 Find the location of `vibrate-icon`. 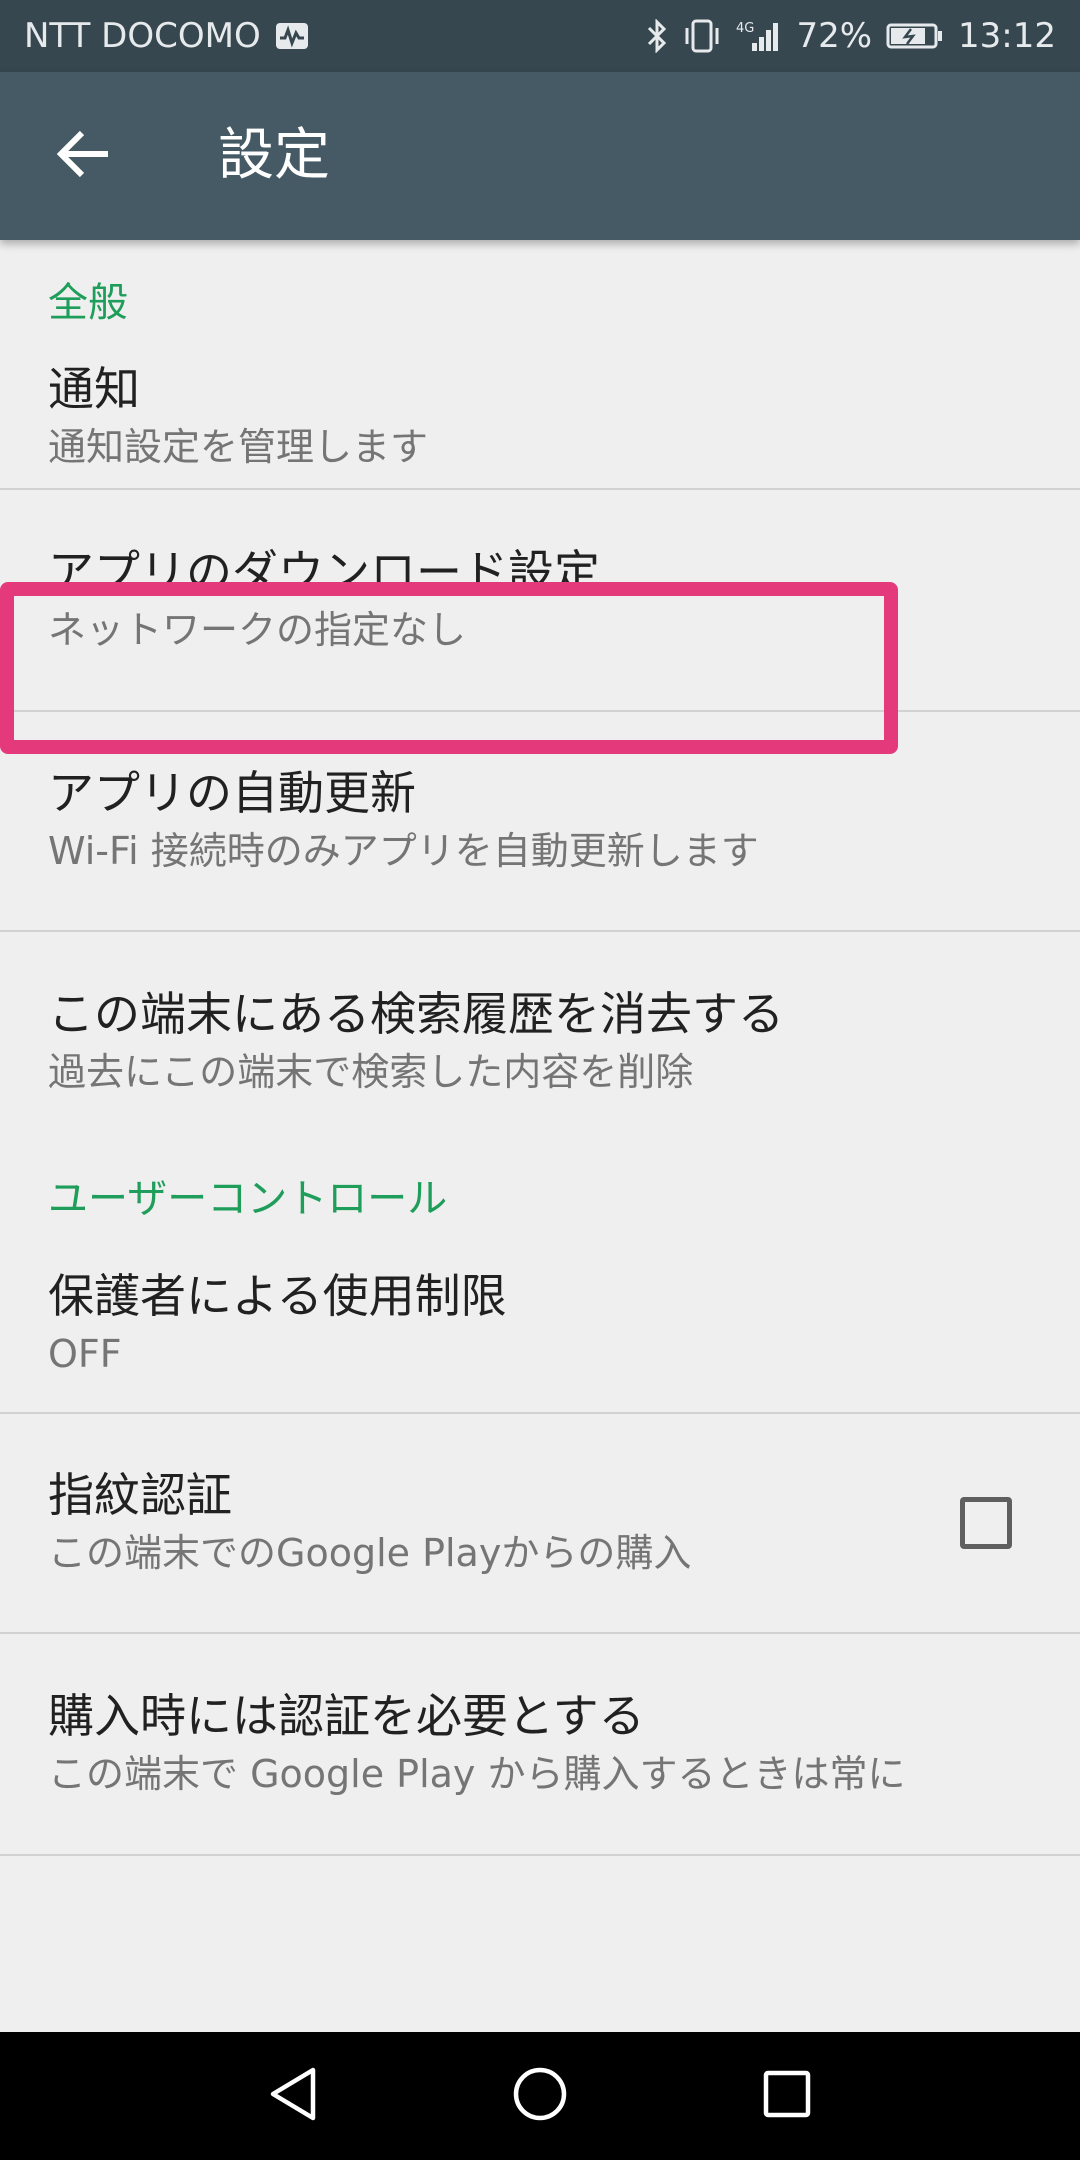

vibrate-icon is located at coordinates (702, 36).